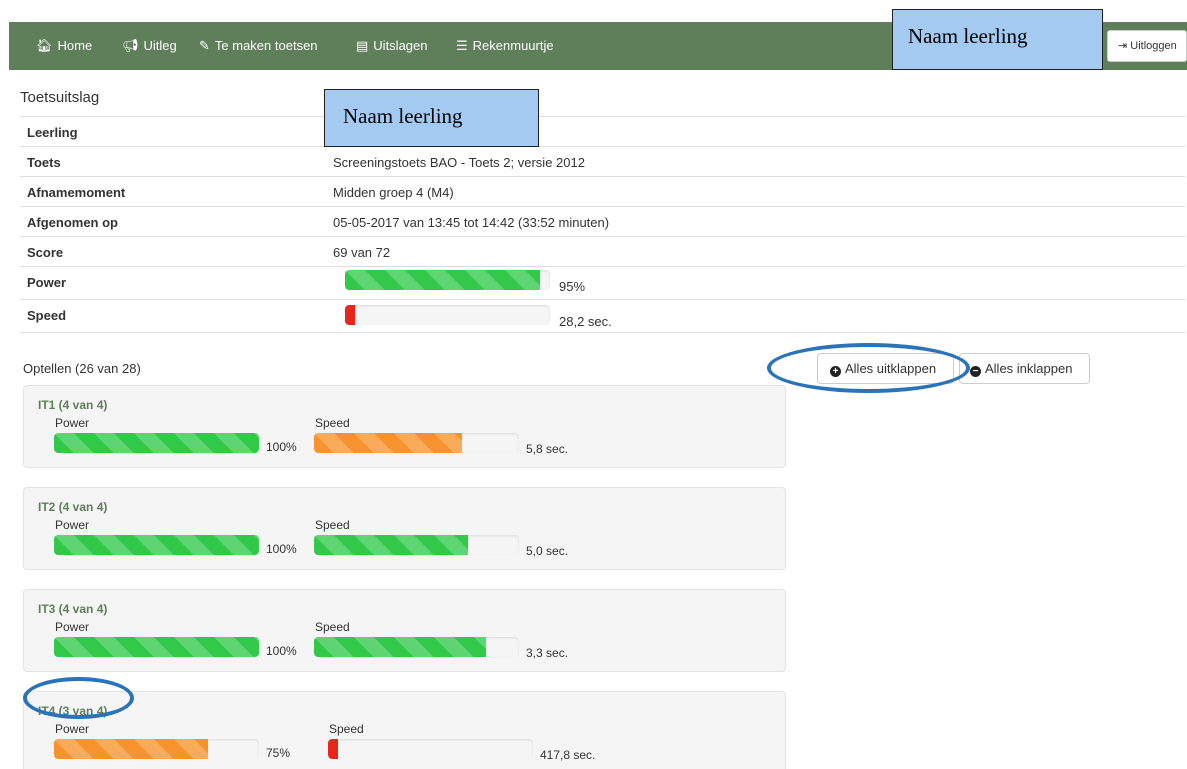 This screenshot has height=769, width=1187. What do you see at coordinates (602, 191) in the screenshot?
I see `info-row-afnamemoment: Afnamemoment Midden groep 4 (M4)` at bounding box center [602, 191].